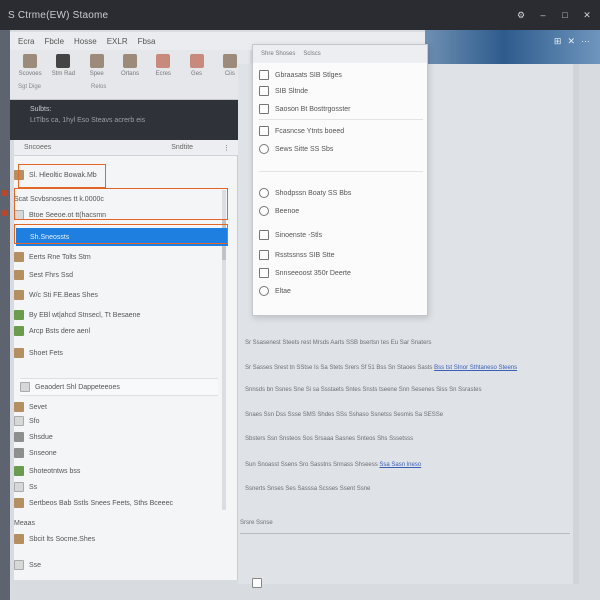 This screenshot has height=600, width=600. What do you see at coordinates (341, 131) in the screenshot?
I see `menu-item: Fcasncse Ytnts boeed` at bounding box center [341, 131].